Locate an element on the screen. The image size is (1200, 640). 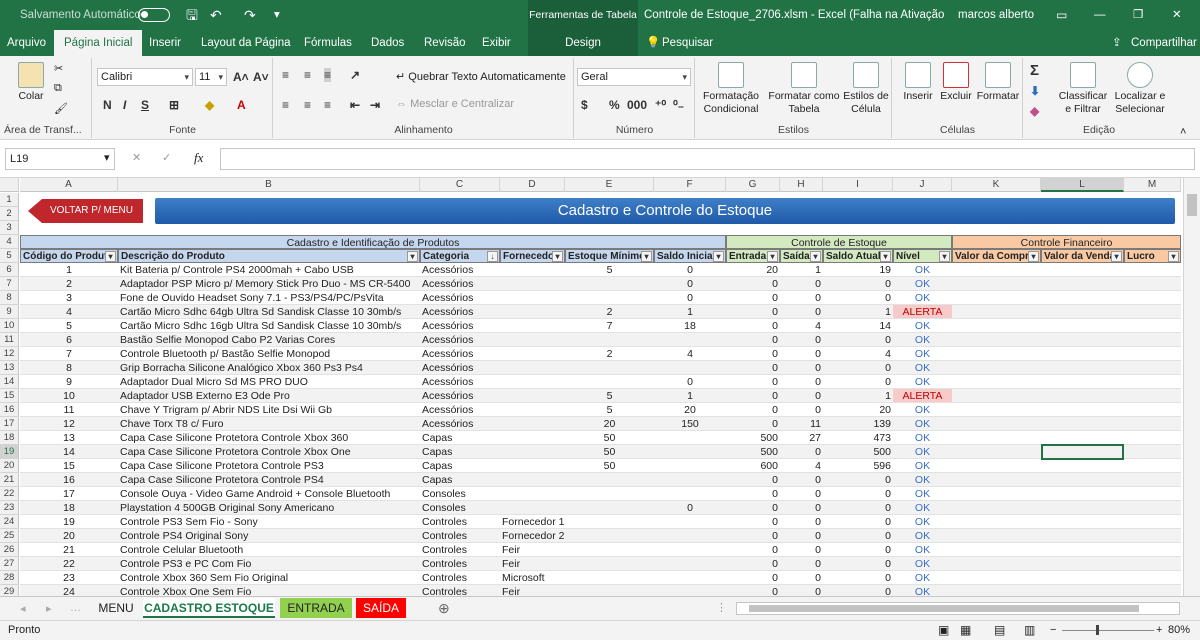
format-cells-button: Formatar is located at coordinates (998, 82).